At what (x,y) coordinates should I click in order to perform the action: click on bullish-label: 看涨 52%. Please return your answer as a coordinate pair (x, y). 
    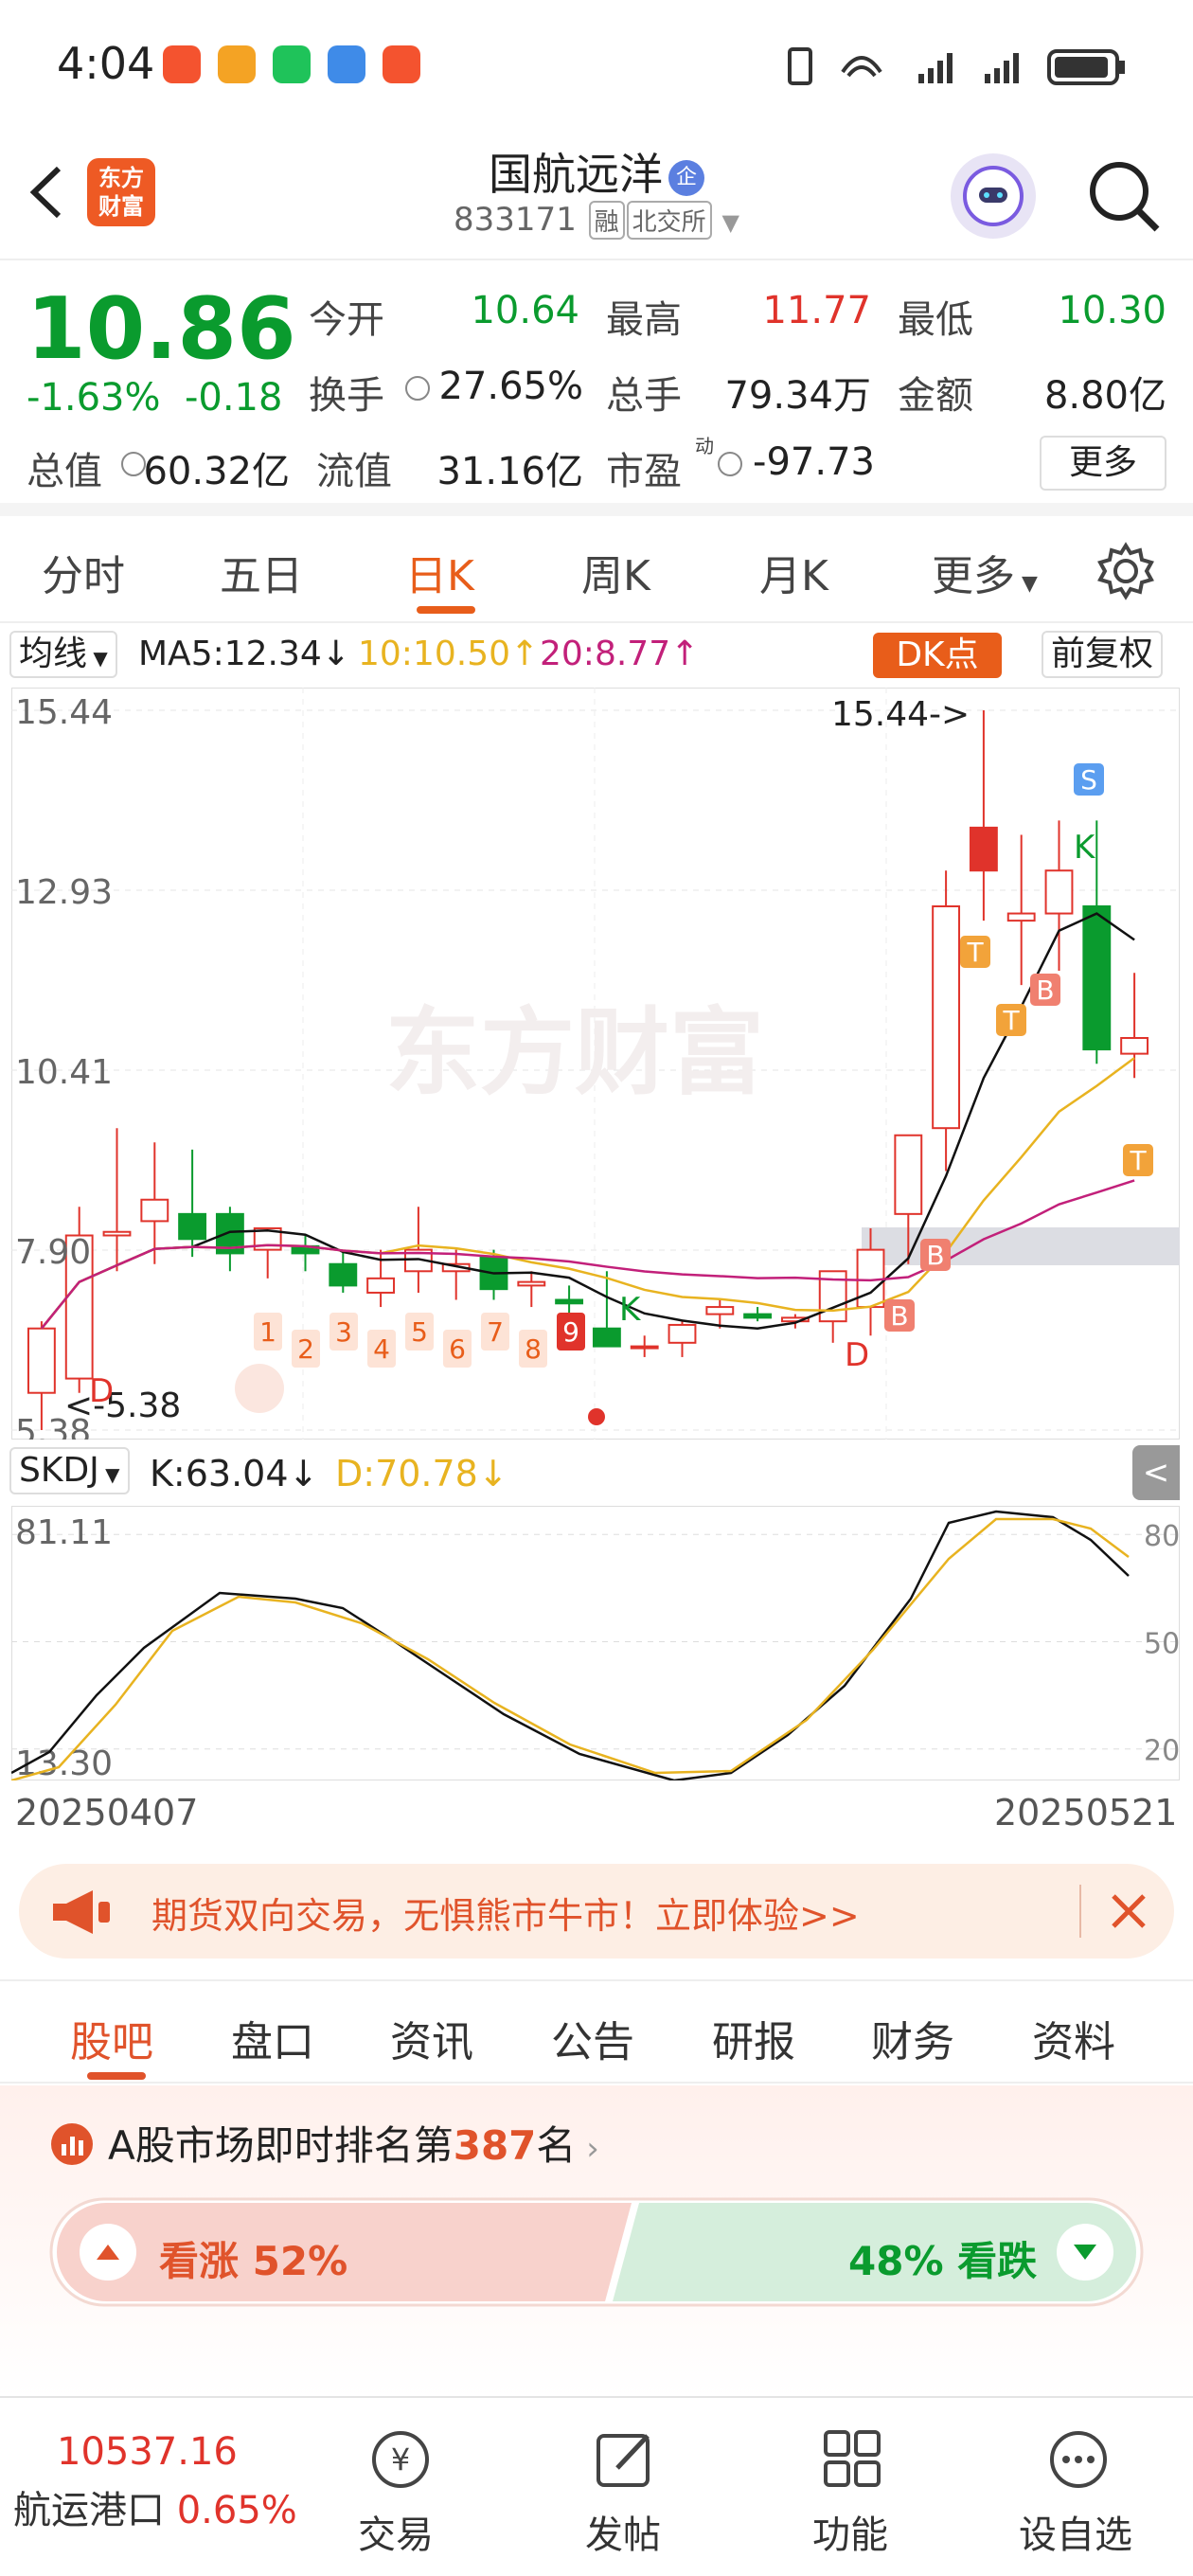
    Looking at the image, I should click on (253, 2258).